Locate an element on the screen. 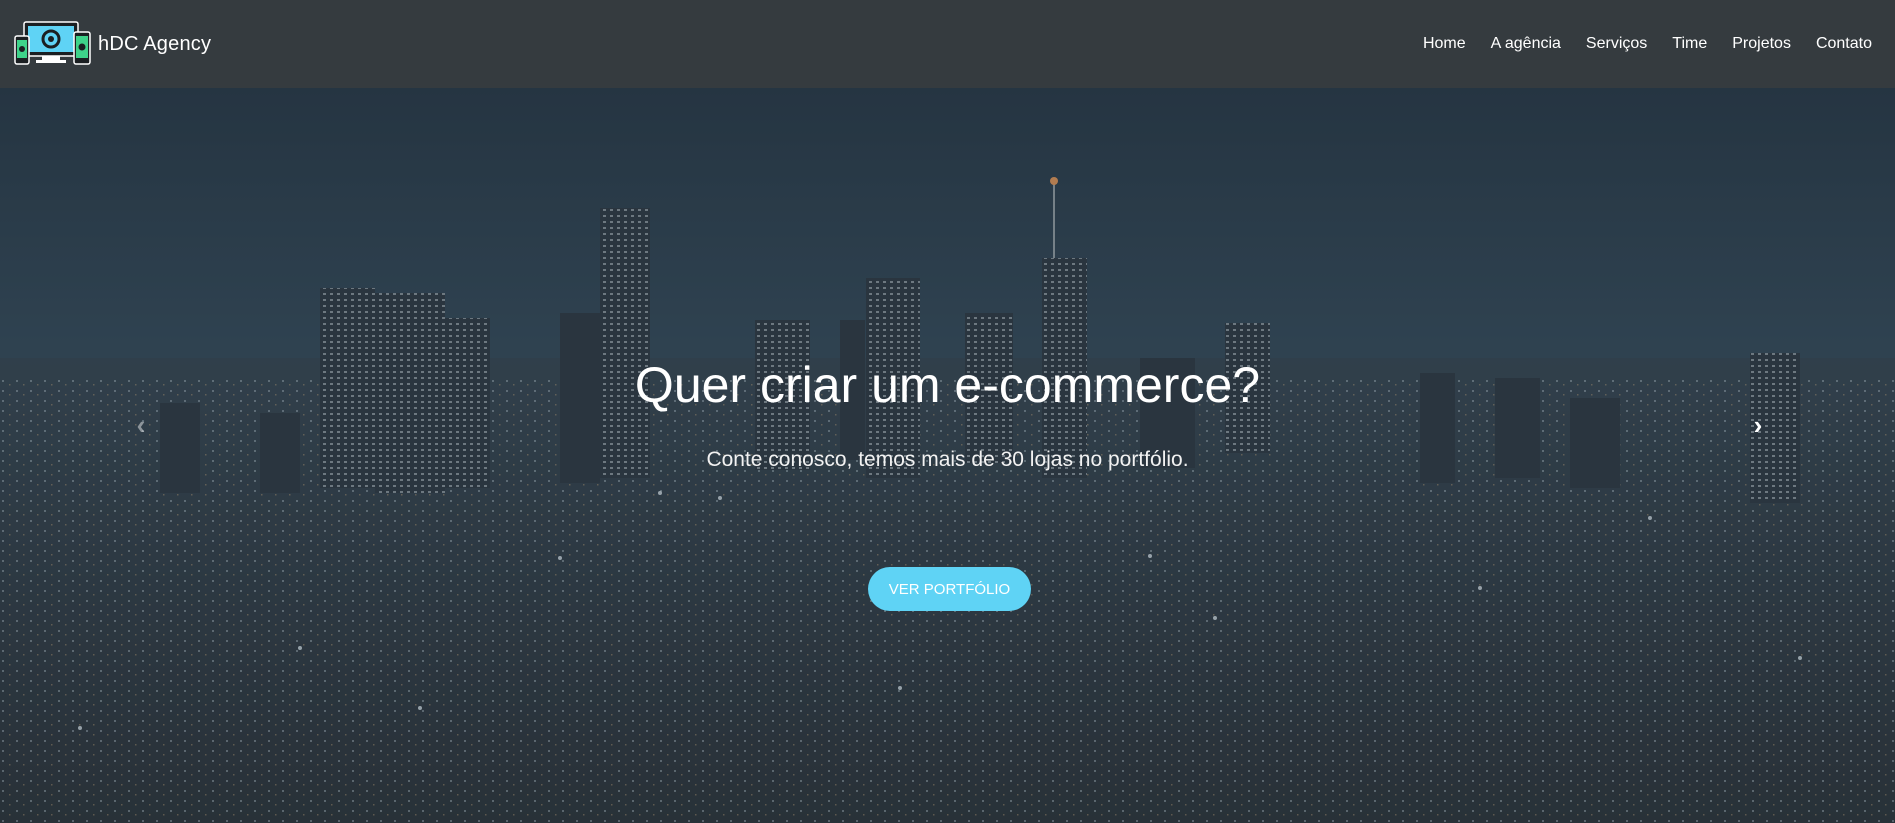  hero-title: Quer criar um e-commerce? is located at coordinates (947, 385).